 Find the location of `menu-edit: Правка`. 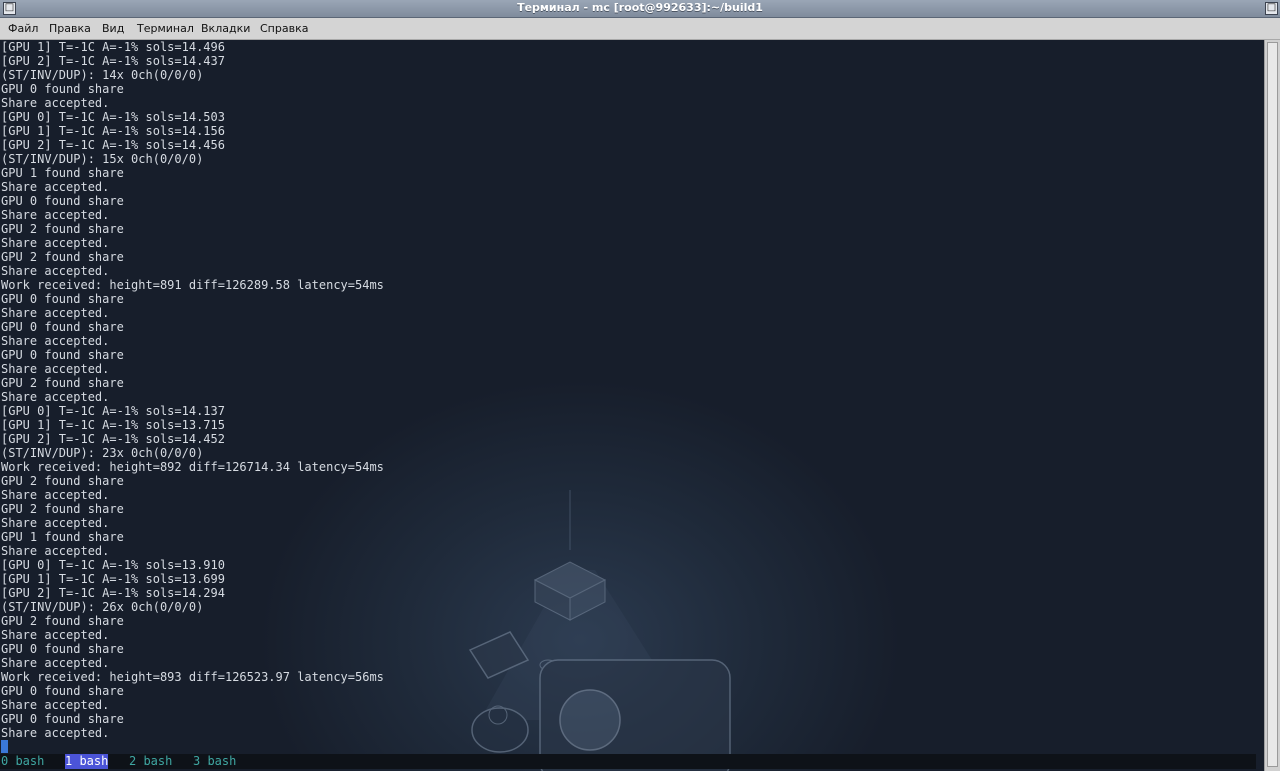

menu-edit: Правка is located at coordinates (70, 28).